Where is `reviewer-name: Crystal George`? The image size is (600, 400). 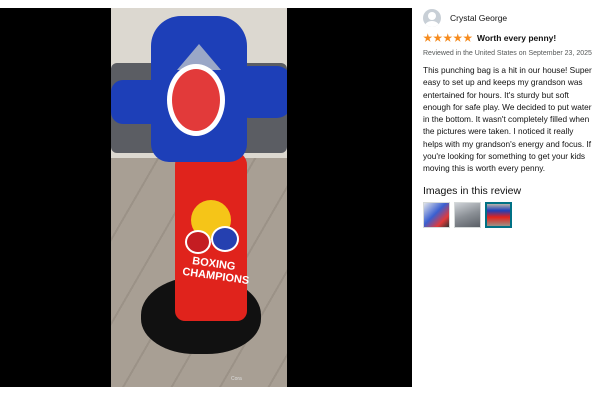 reviewer-name: Crystal George is located at coordinates (478, 18).